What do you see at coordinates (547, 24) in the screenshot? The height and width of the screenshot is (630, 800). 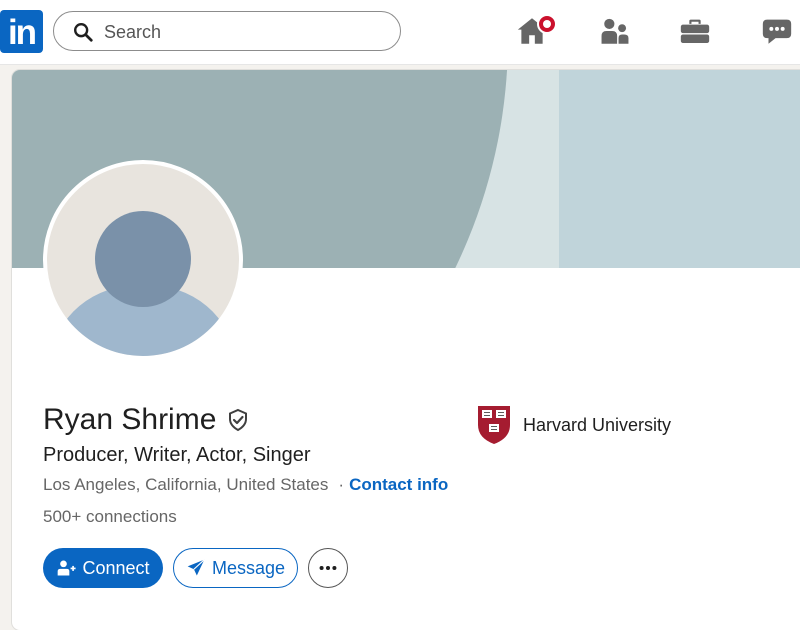 I see `notification-badge` at bounding box center [547, 24].